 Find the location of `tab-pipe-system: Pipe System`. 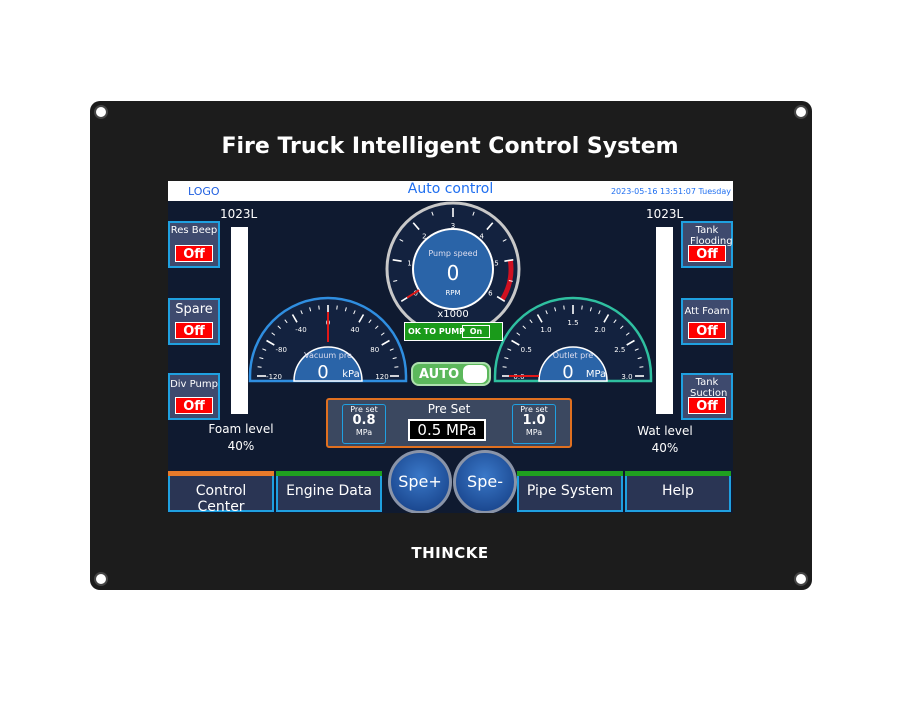

tab-pipe-system: Pipe System is located at coordinates (570, 491).